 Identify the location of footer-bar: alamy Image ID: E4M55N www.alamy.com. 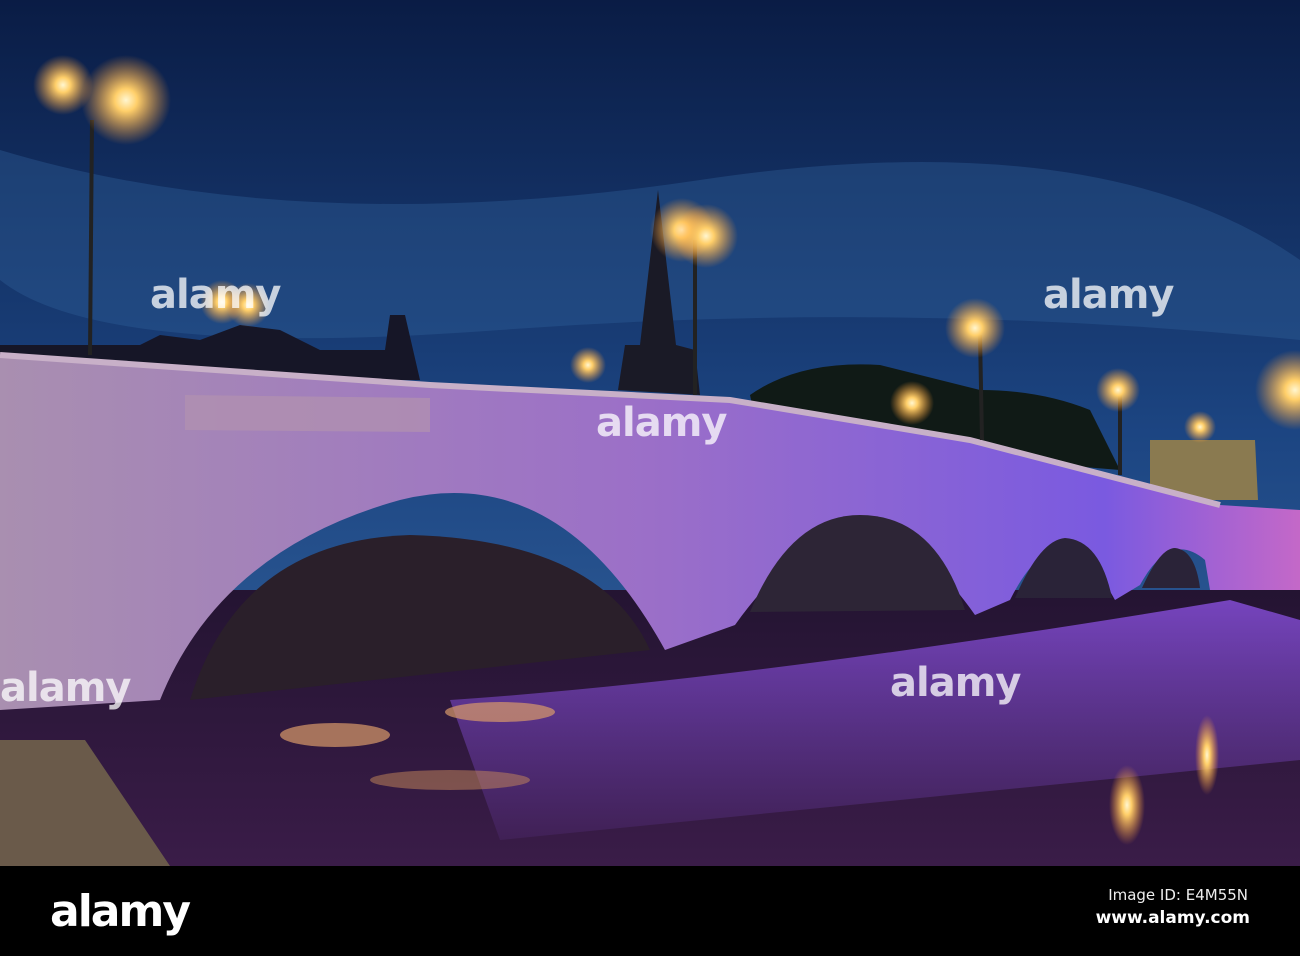
(650, 911).